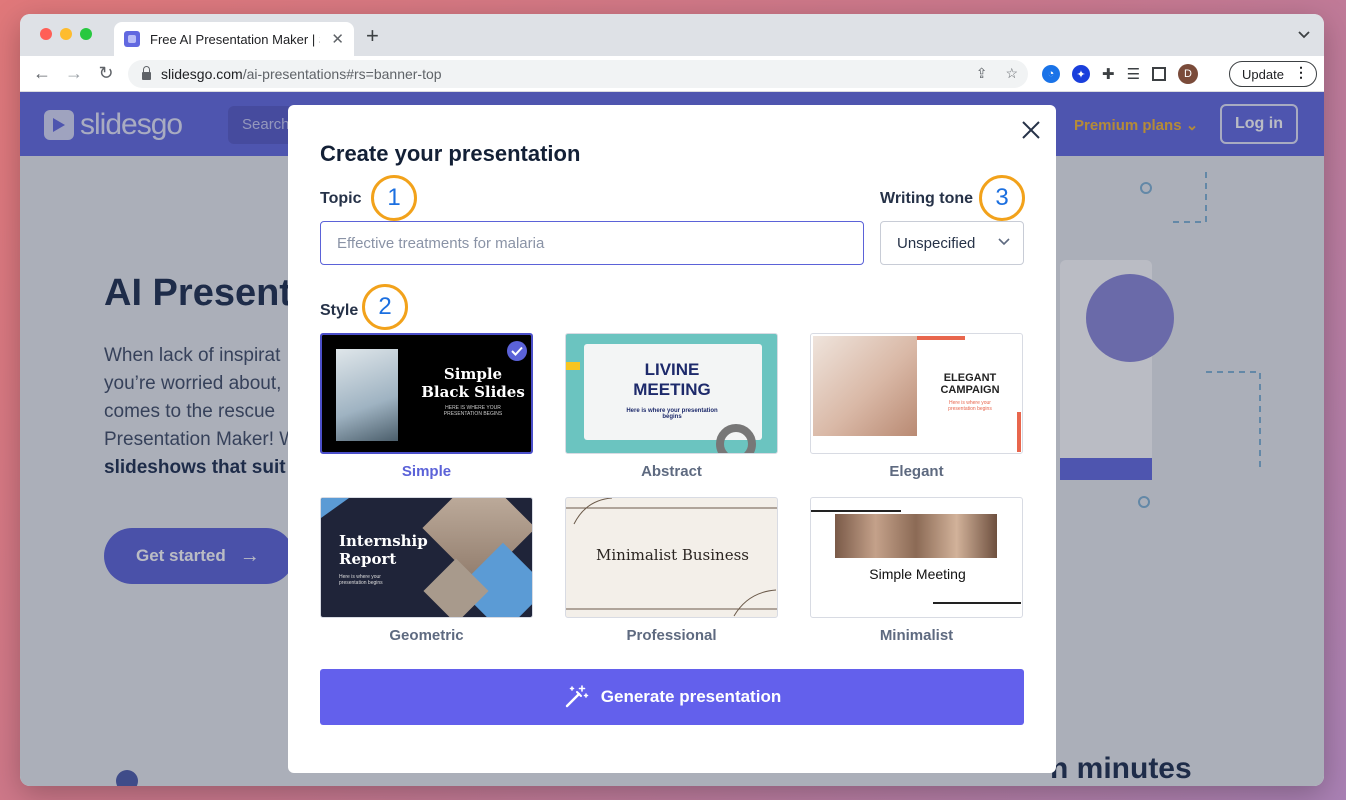  What do you see at coordinates (341, 198) in the screenshot?
I see `topic-label: Topic` at bounding box center [341, 198].